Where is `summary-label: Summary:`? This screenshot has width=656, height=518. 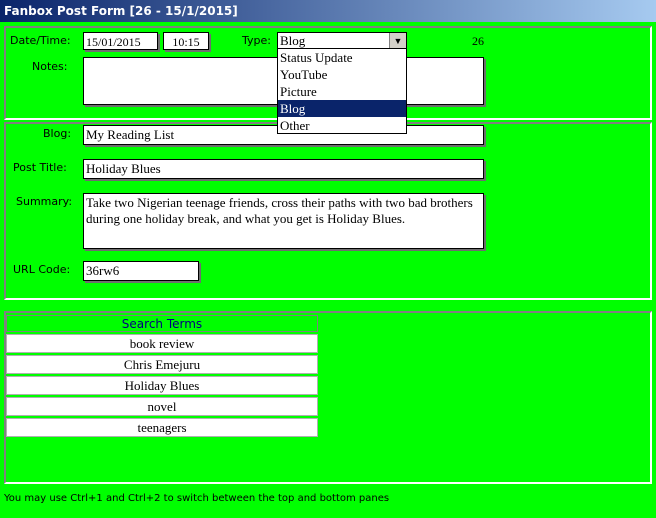
summary-label: Summary: is located at coordinates (44, 201).